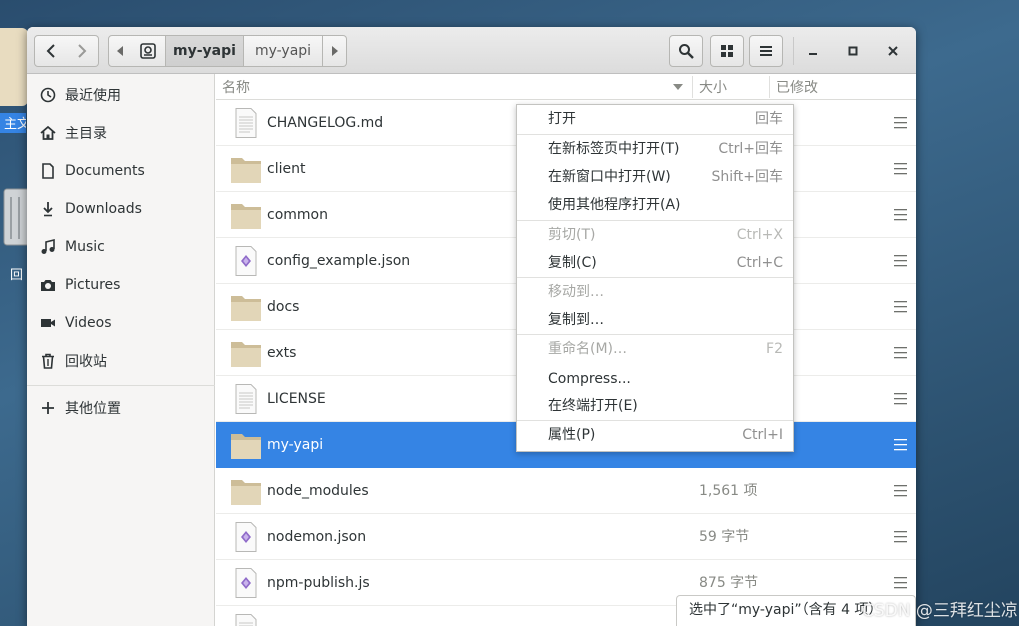 The width and height of the screenshot is (1019, 626). I want to click on desktop-trash-icon, so click(16, 215).